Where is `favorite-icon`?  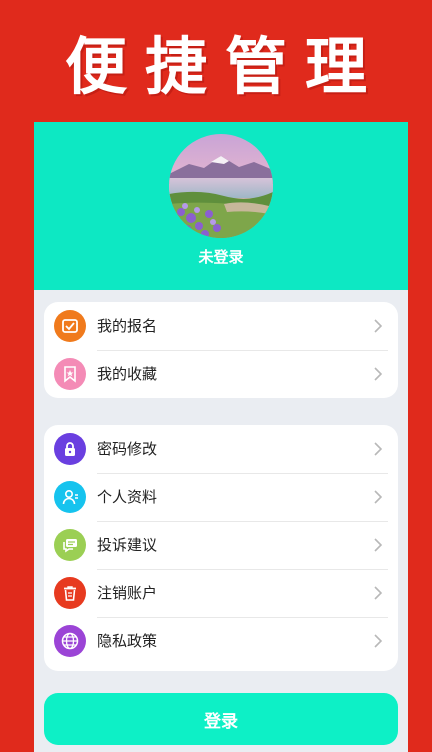 favorite-icon is located at coordinates (70, 374).